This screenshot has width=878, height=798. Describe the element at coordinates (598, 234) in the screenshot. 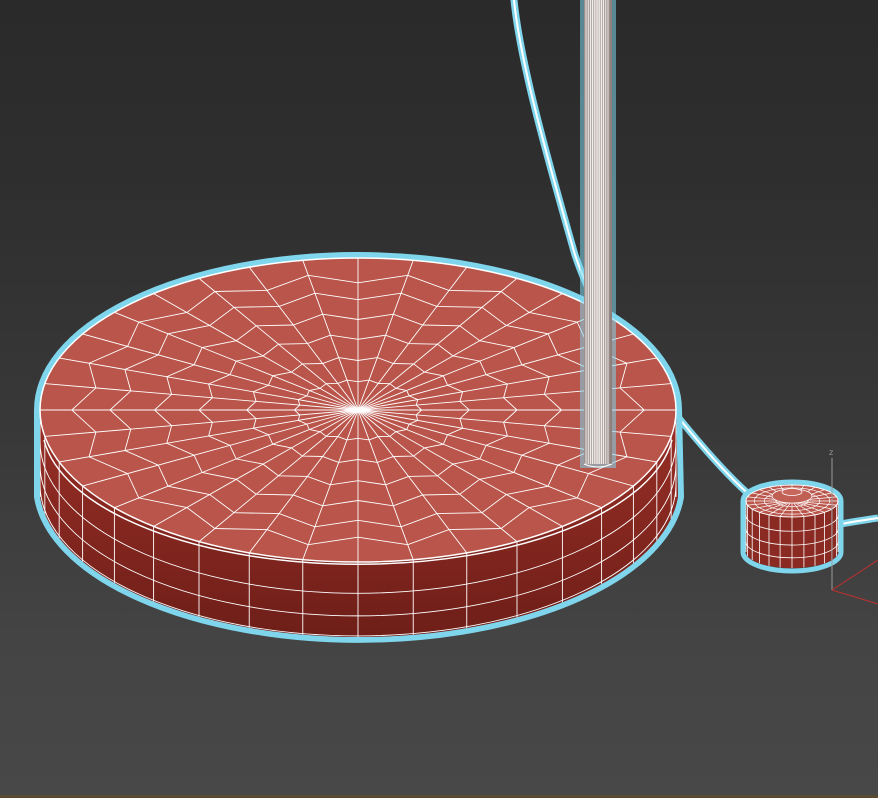

I see `lamp-pole` at that location.